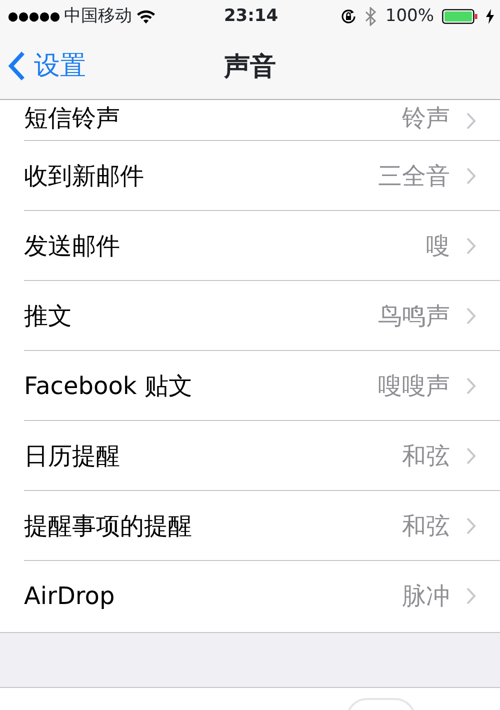 This screenshot has width=500, height=710. Describe the element at coordinates (426, 596) in the screenshot. I see `row-value: 脉冲` at that location.